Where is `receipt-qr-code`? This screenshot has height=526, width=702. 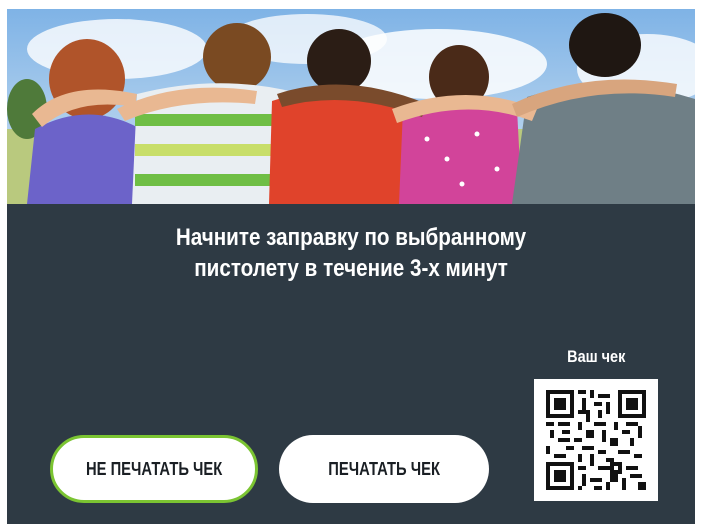 receipt-qr-code is located at coordinates (596, 440).